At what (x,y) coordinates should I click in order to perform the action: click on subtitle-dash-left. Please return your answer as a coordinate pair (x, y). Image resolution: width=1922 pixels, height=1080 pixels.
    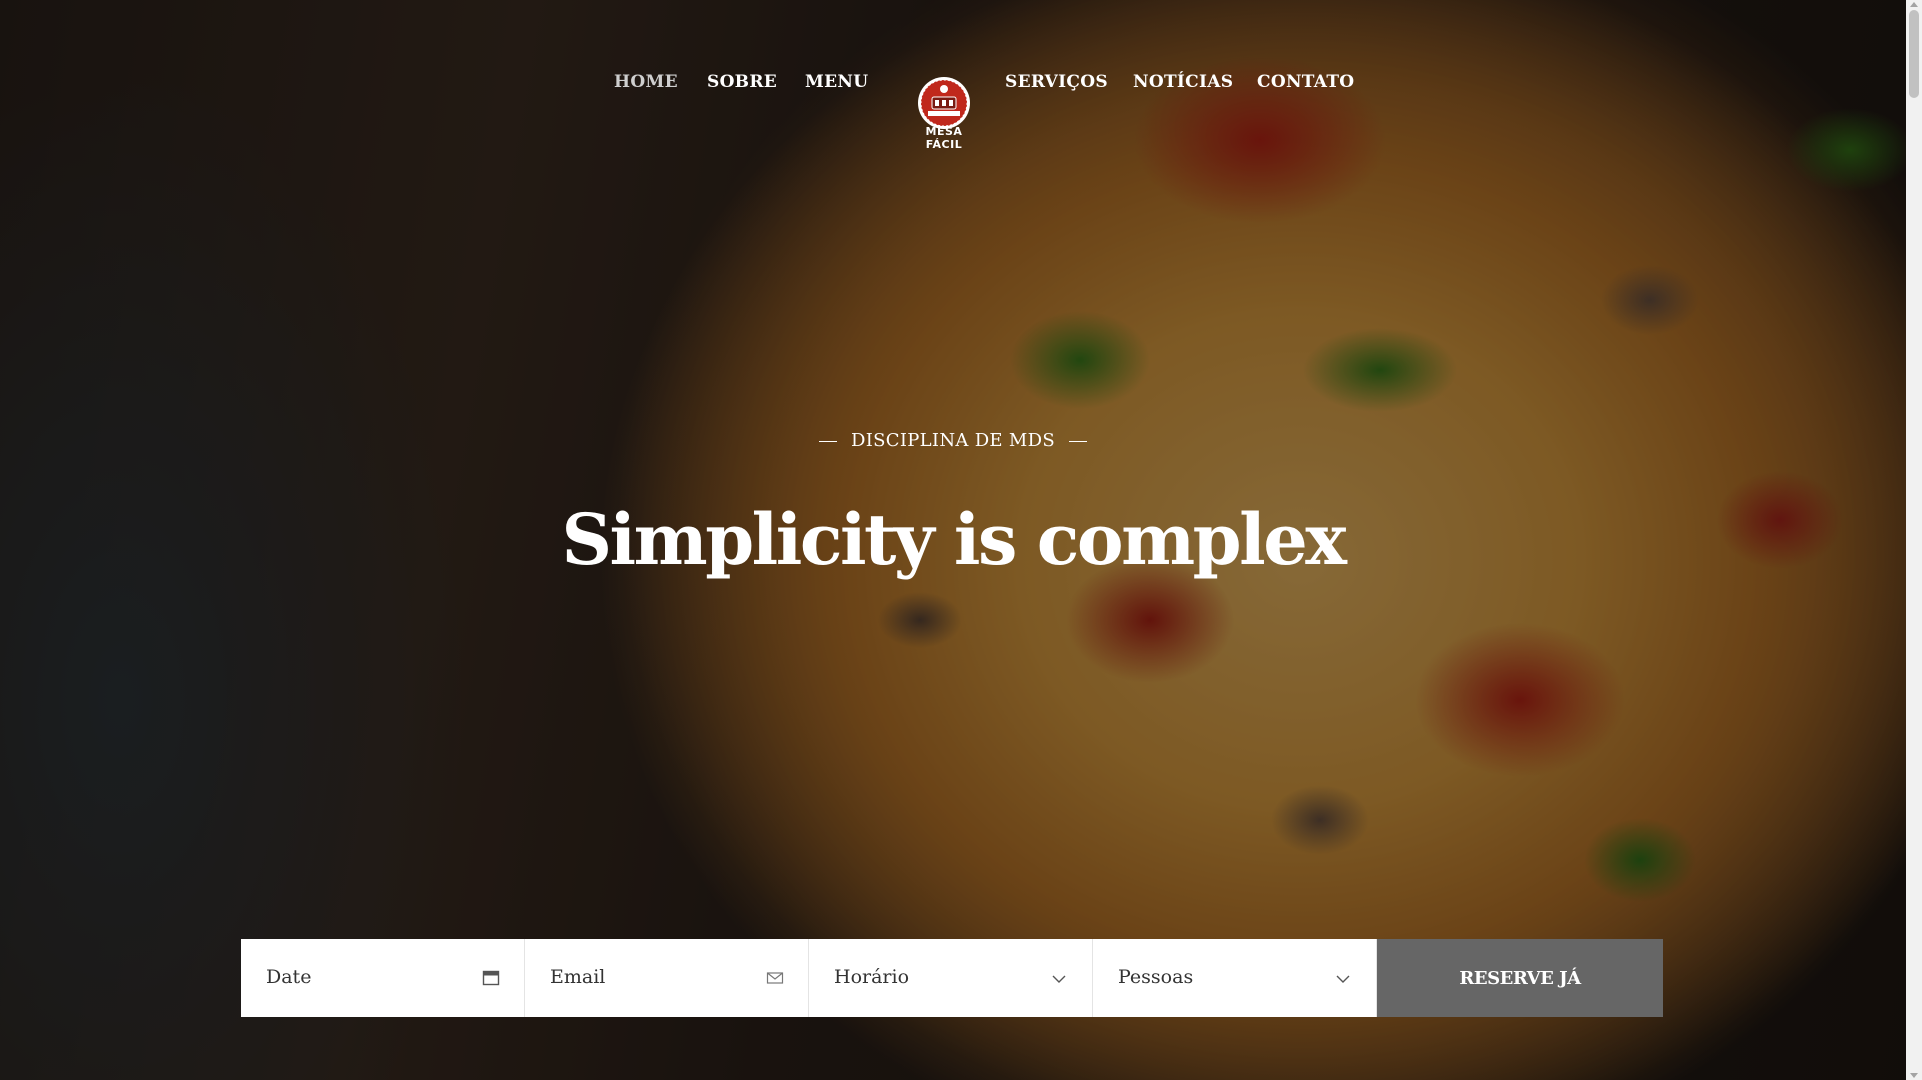
    Looking at the image, I should click on (828, 441).